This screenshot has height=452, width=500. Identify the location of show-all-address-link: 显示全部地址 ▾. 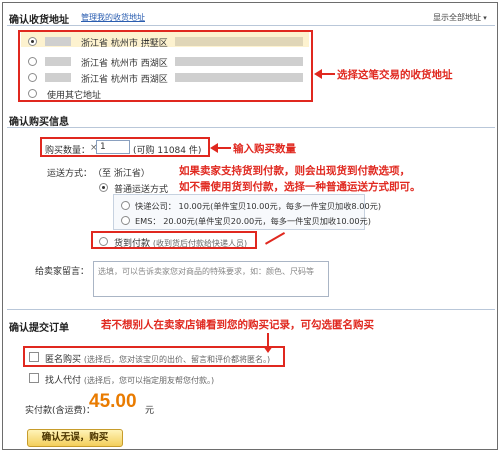
(460, 17).